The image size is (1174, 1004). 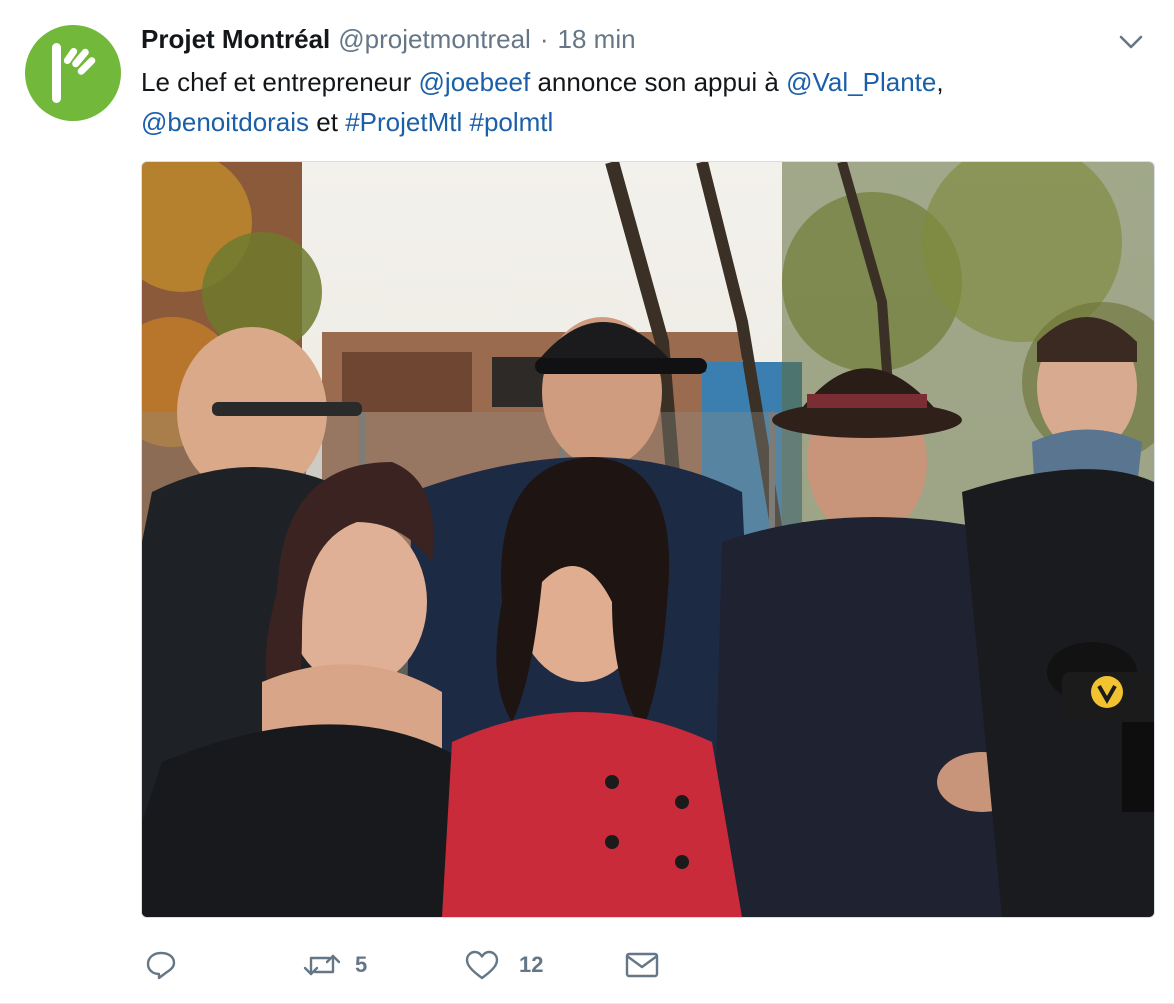 I want to click on hashtag-polmtl: #polmtl, so click(x=511, y=122).